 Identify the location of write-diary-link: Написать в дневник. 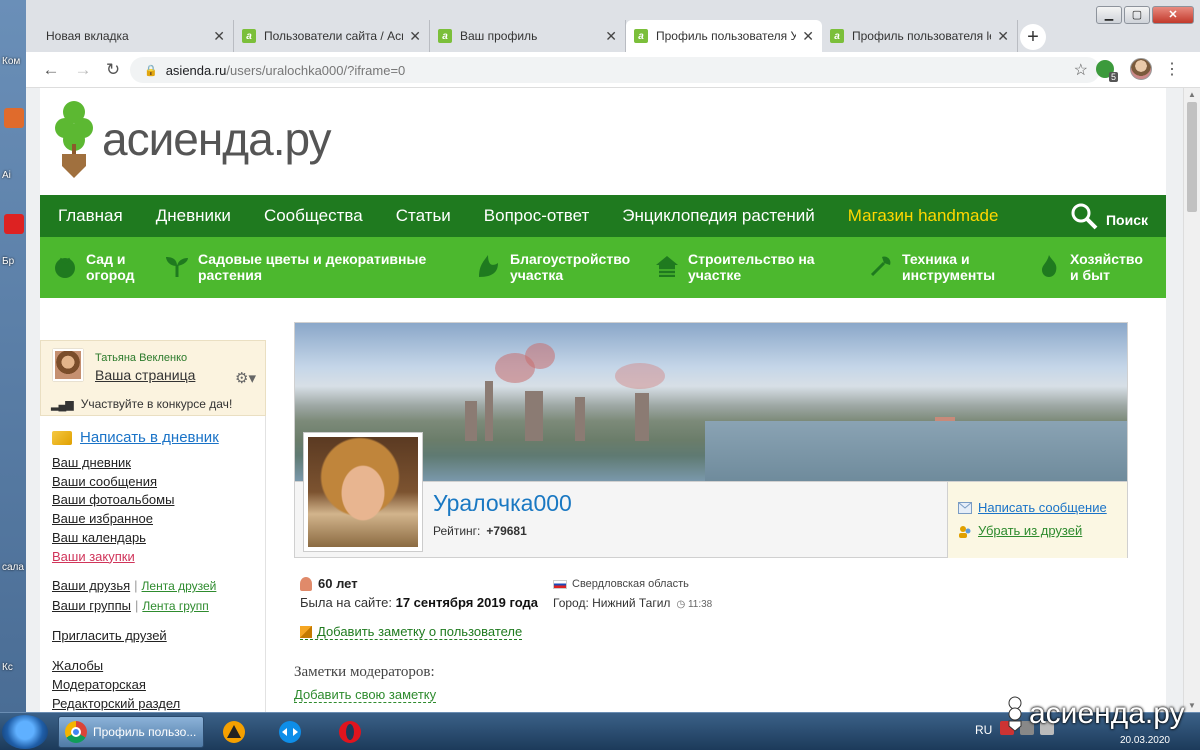
(135, 437).